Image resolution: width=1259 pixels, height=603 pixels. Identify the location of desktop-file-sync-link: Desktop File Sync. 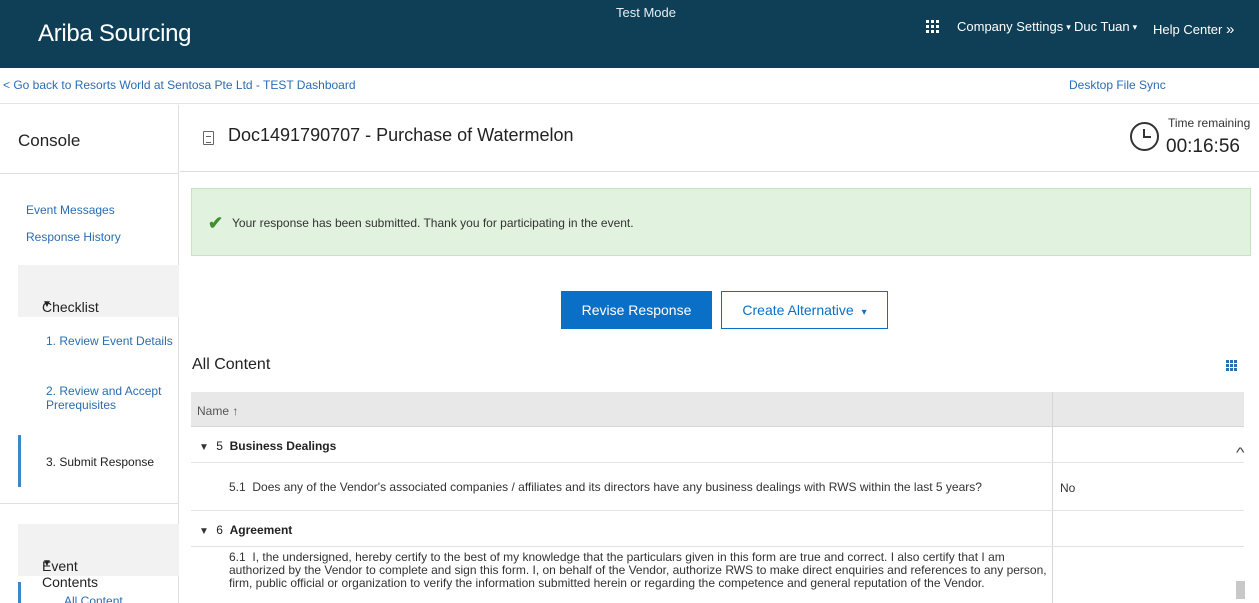
(1117, 85).